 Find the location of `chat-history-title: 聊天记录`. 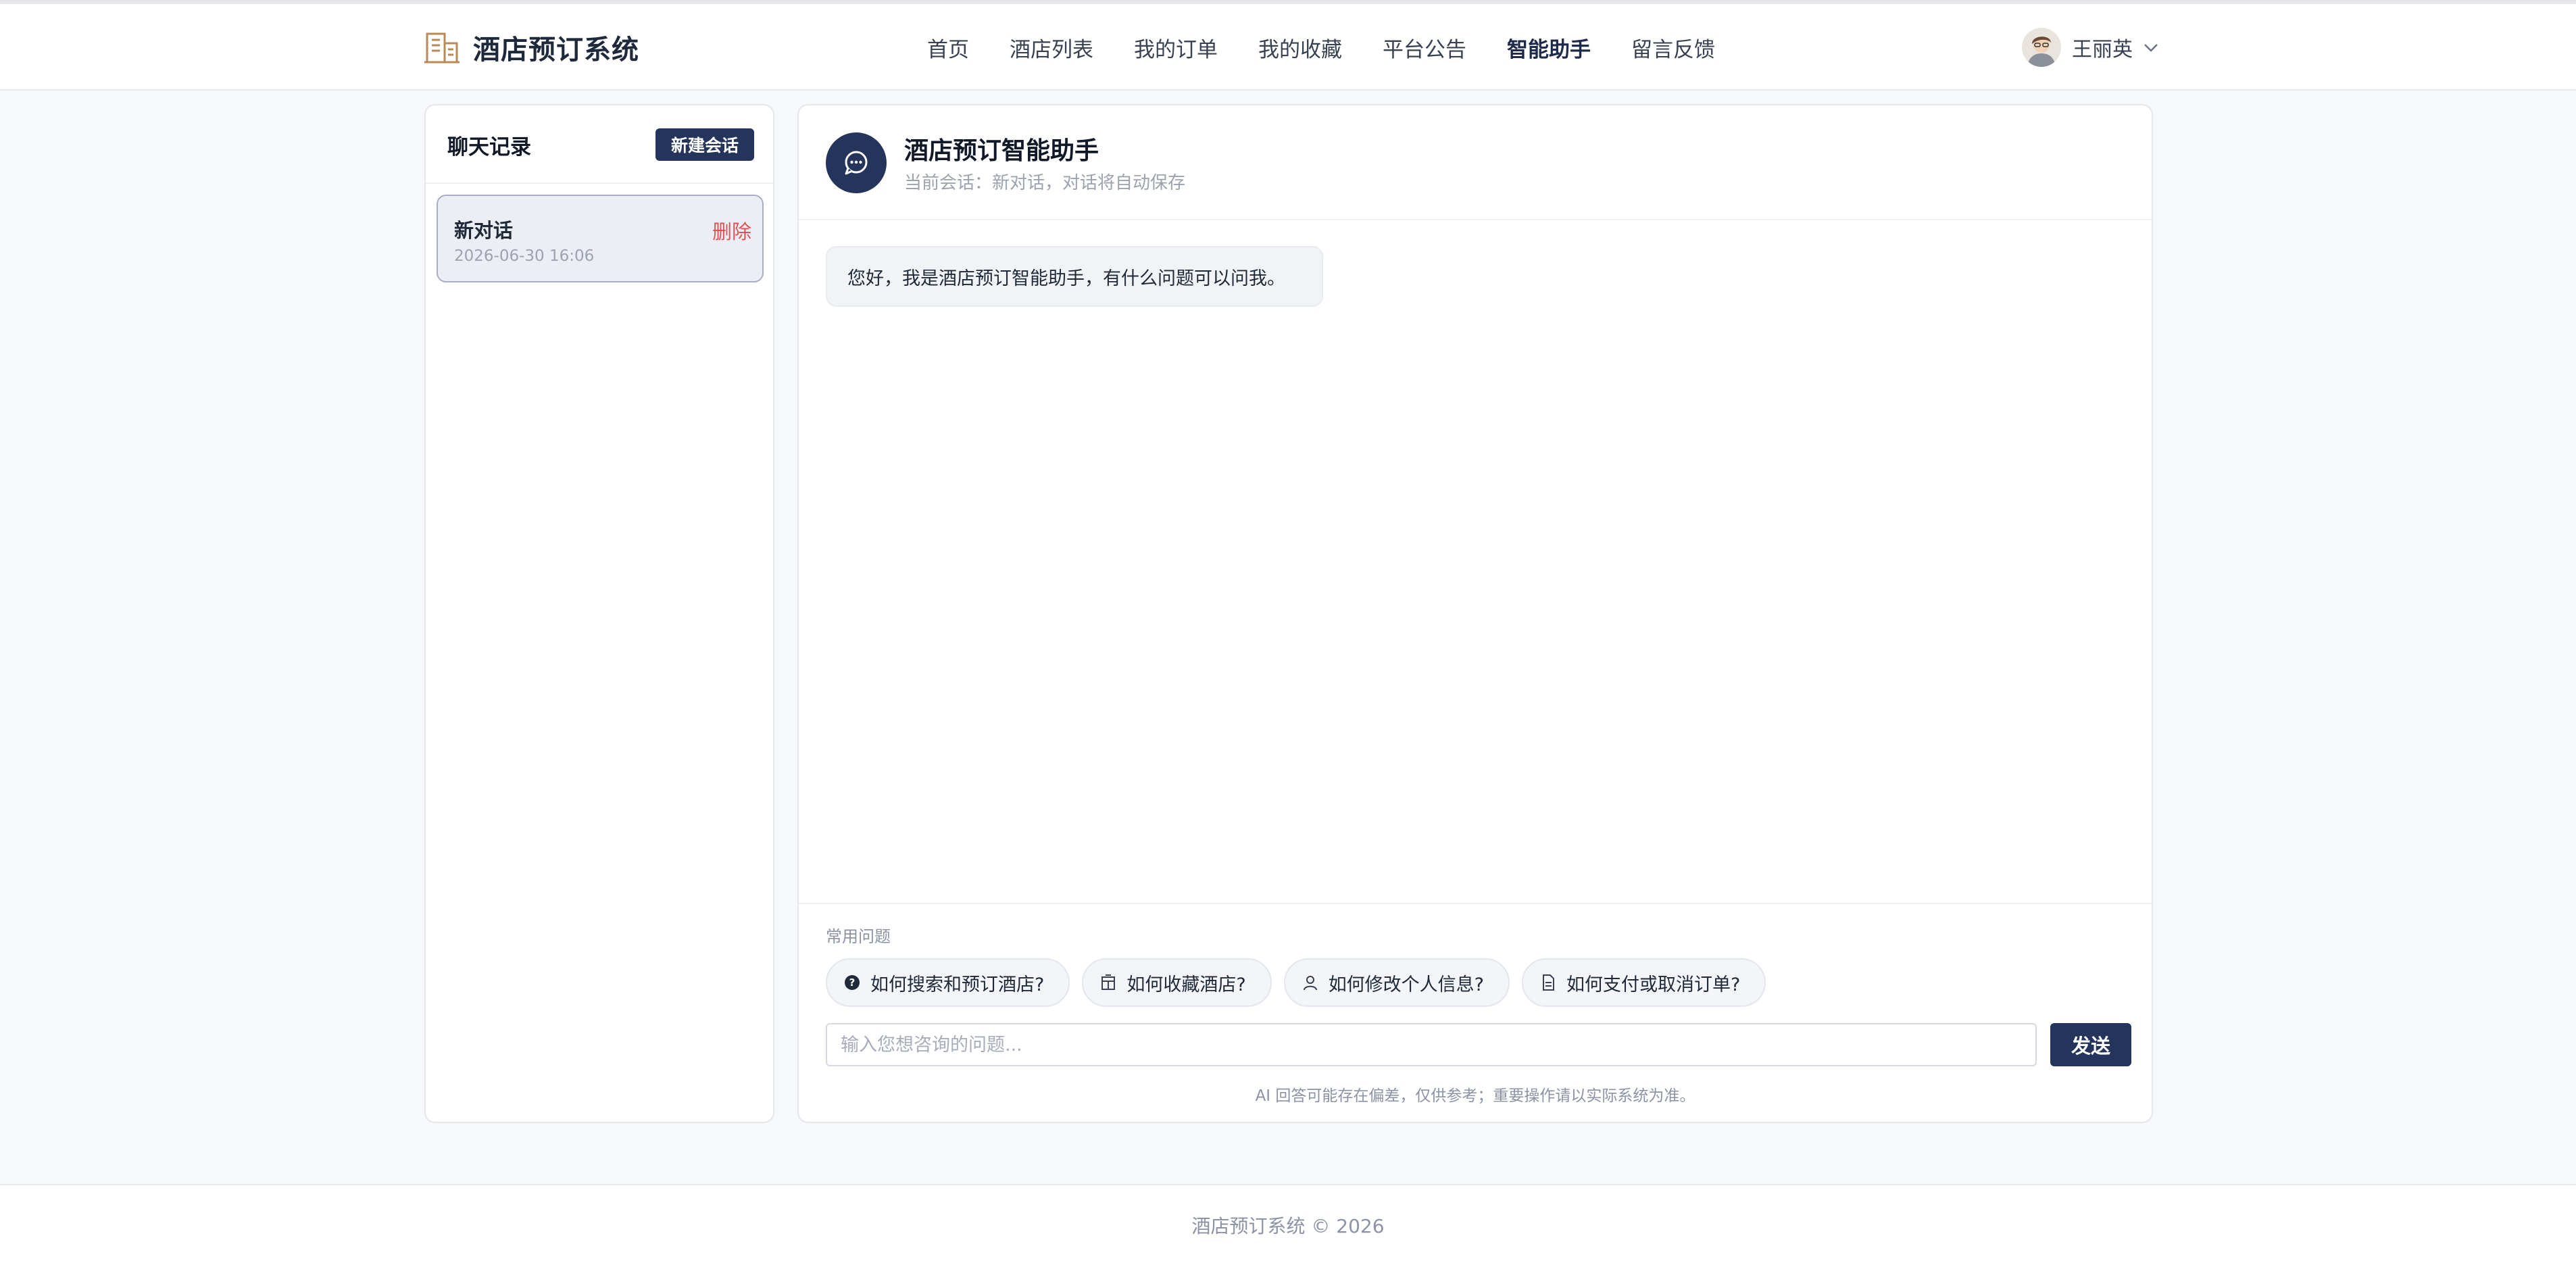

chat-history-title: 聊天记录 is located at coordinates (489, 147).